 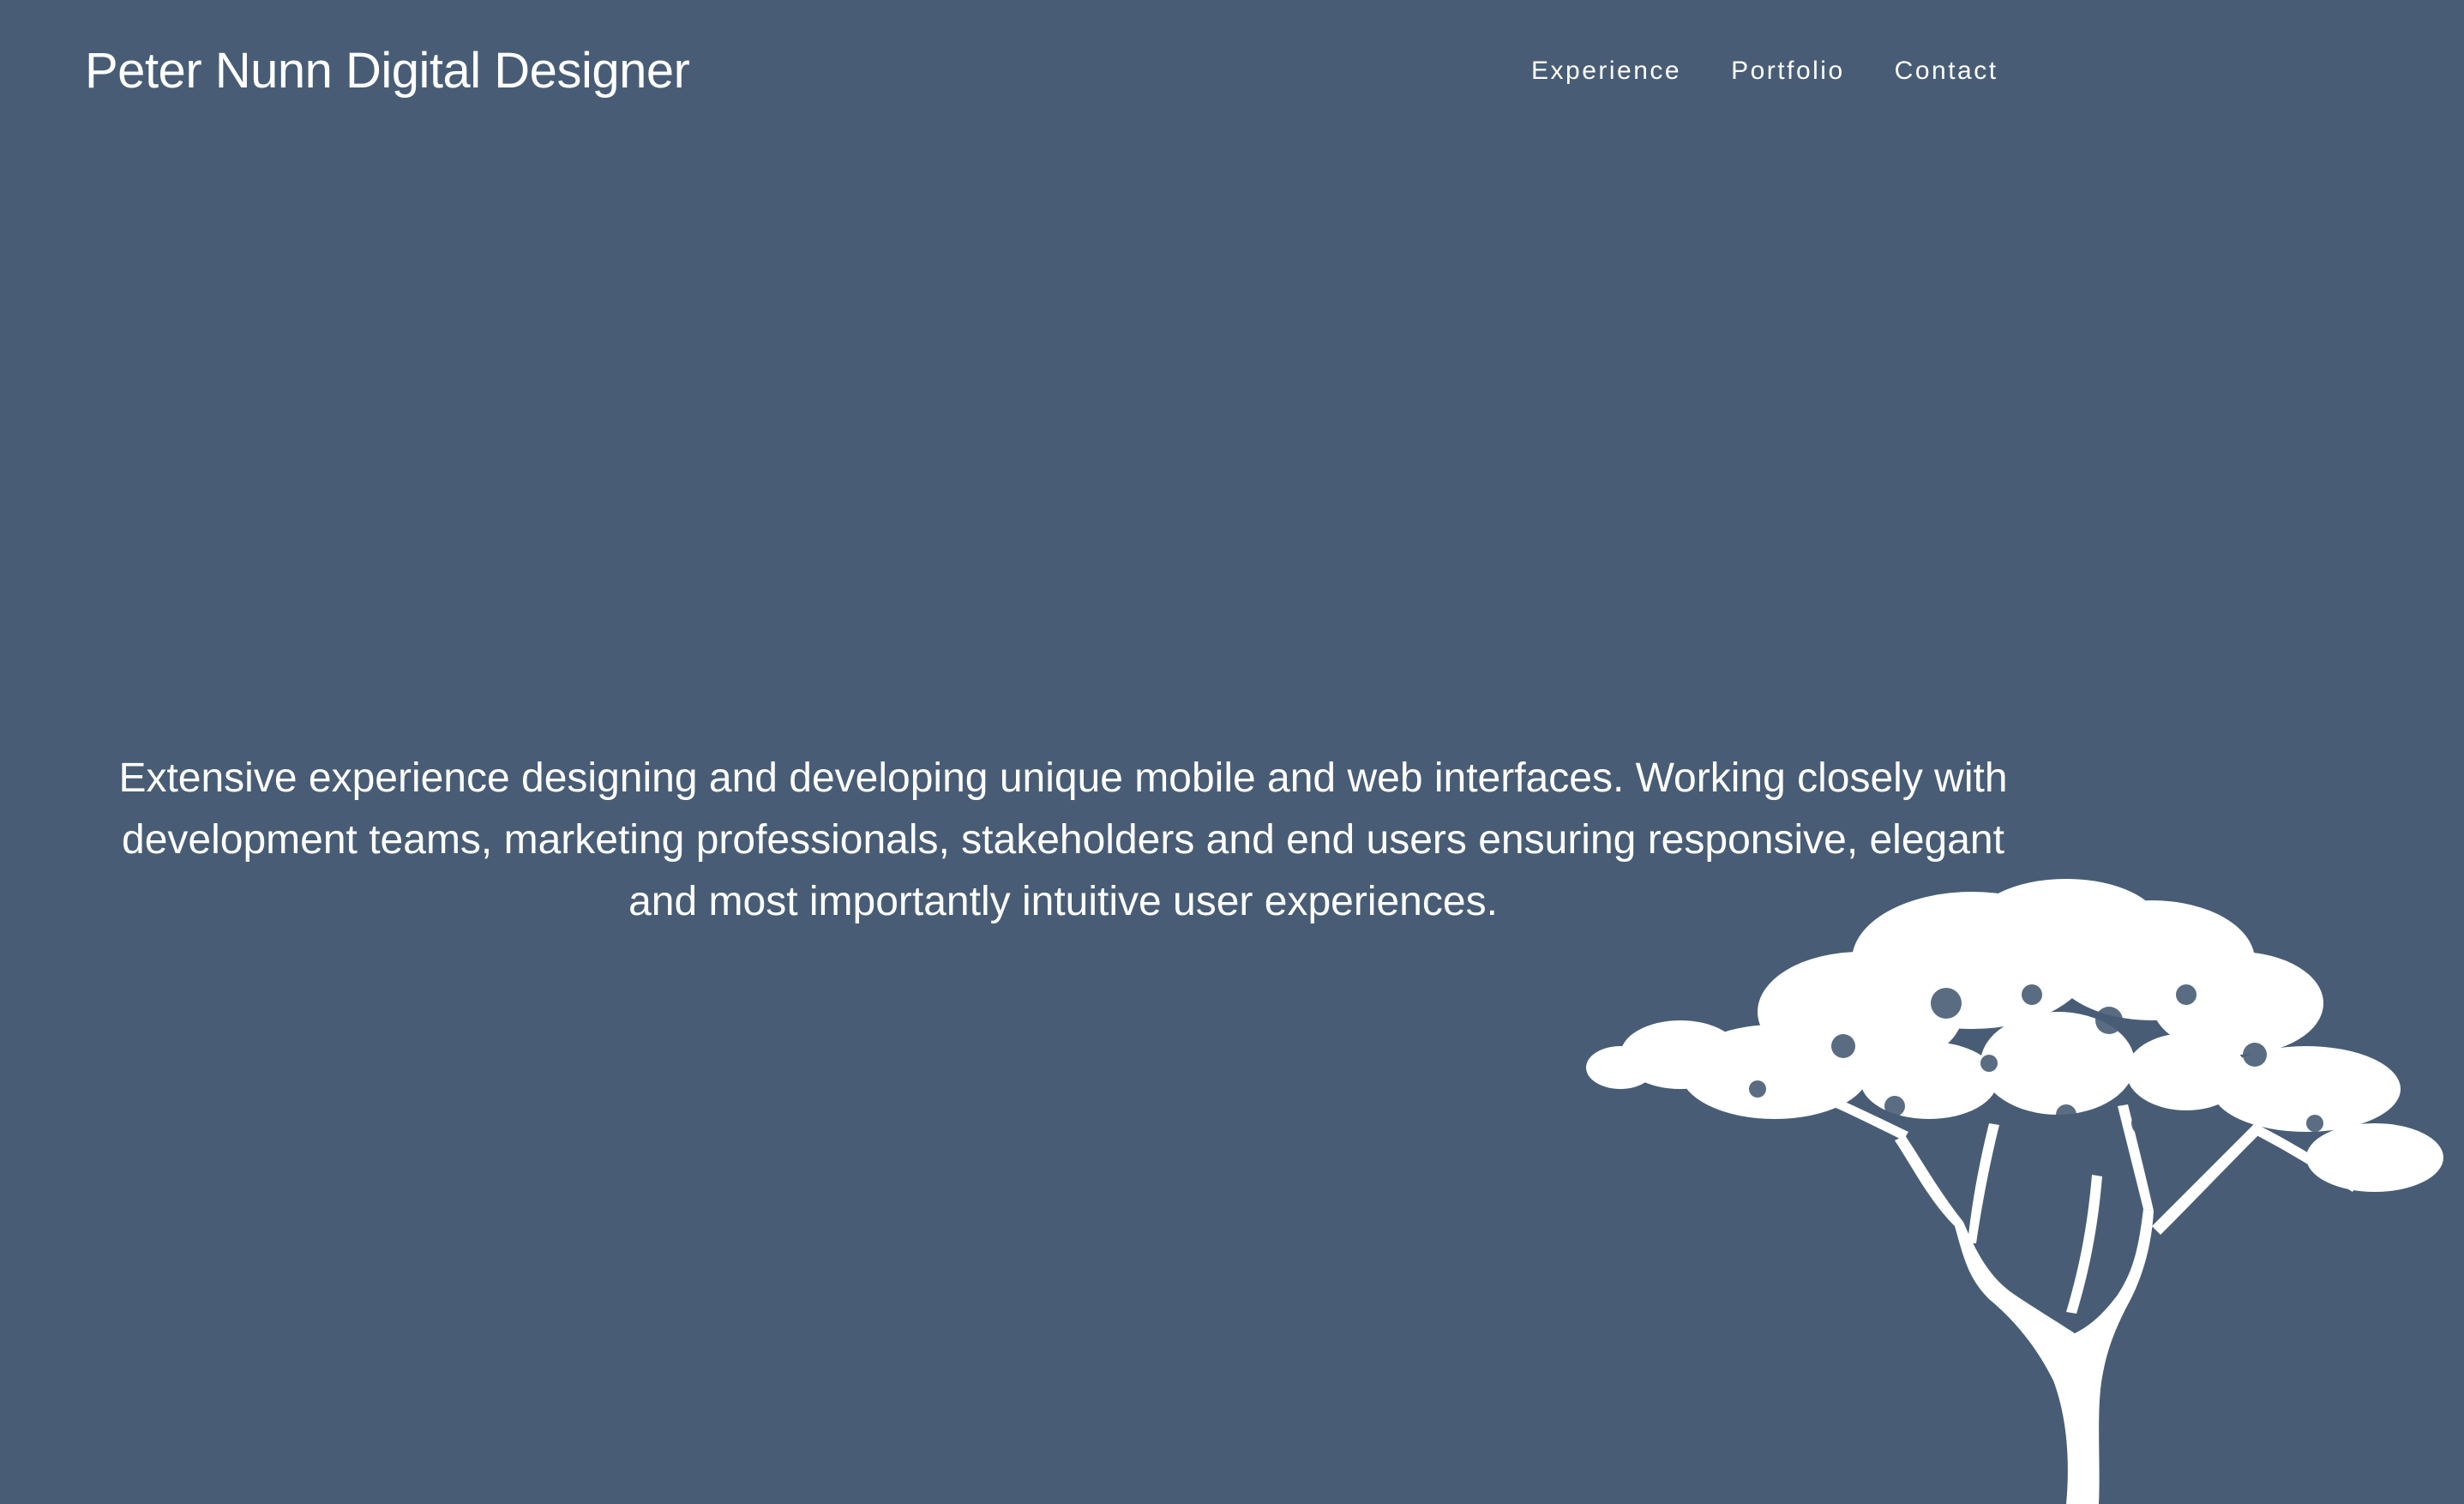 I want to click on tree-illustration, so click(x=2014, y=1191).